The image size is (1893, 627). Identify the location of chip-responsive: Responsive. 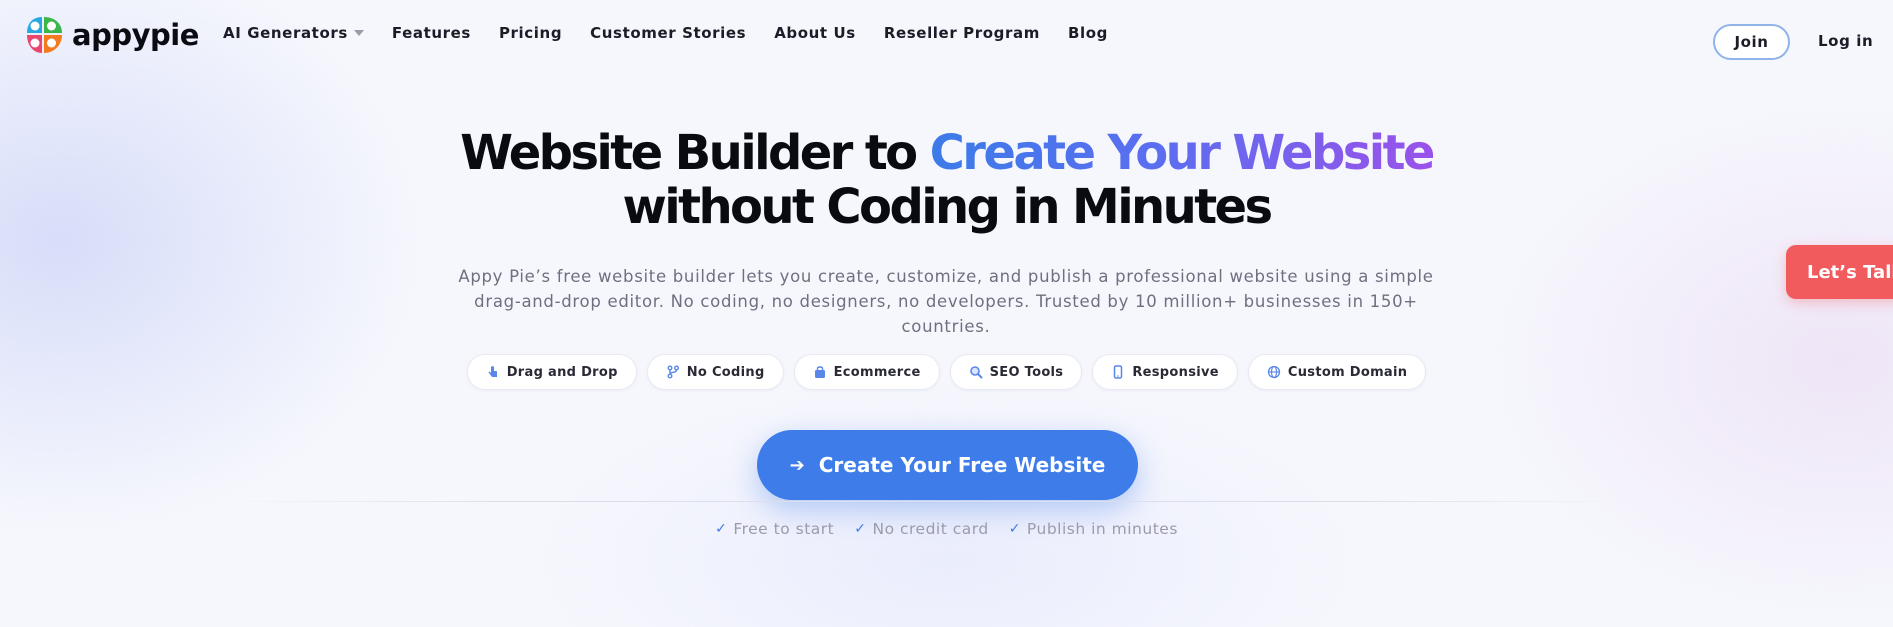
(1165, 372).